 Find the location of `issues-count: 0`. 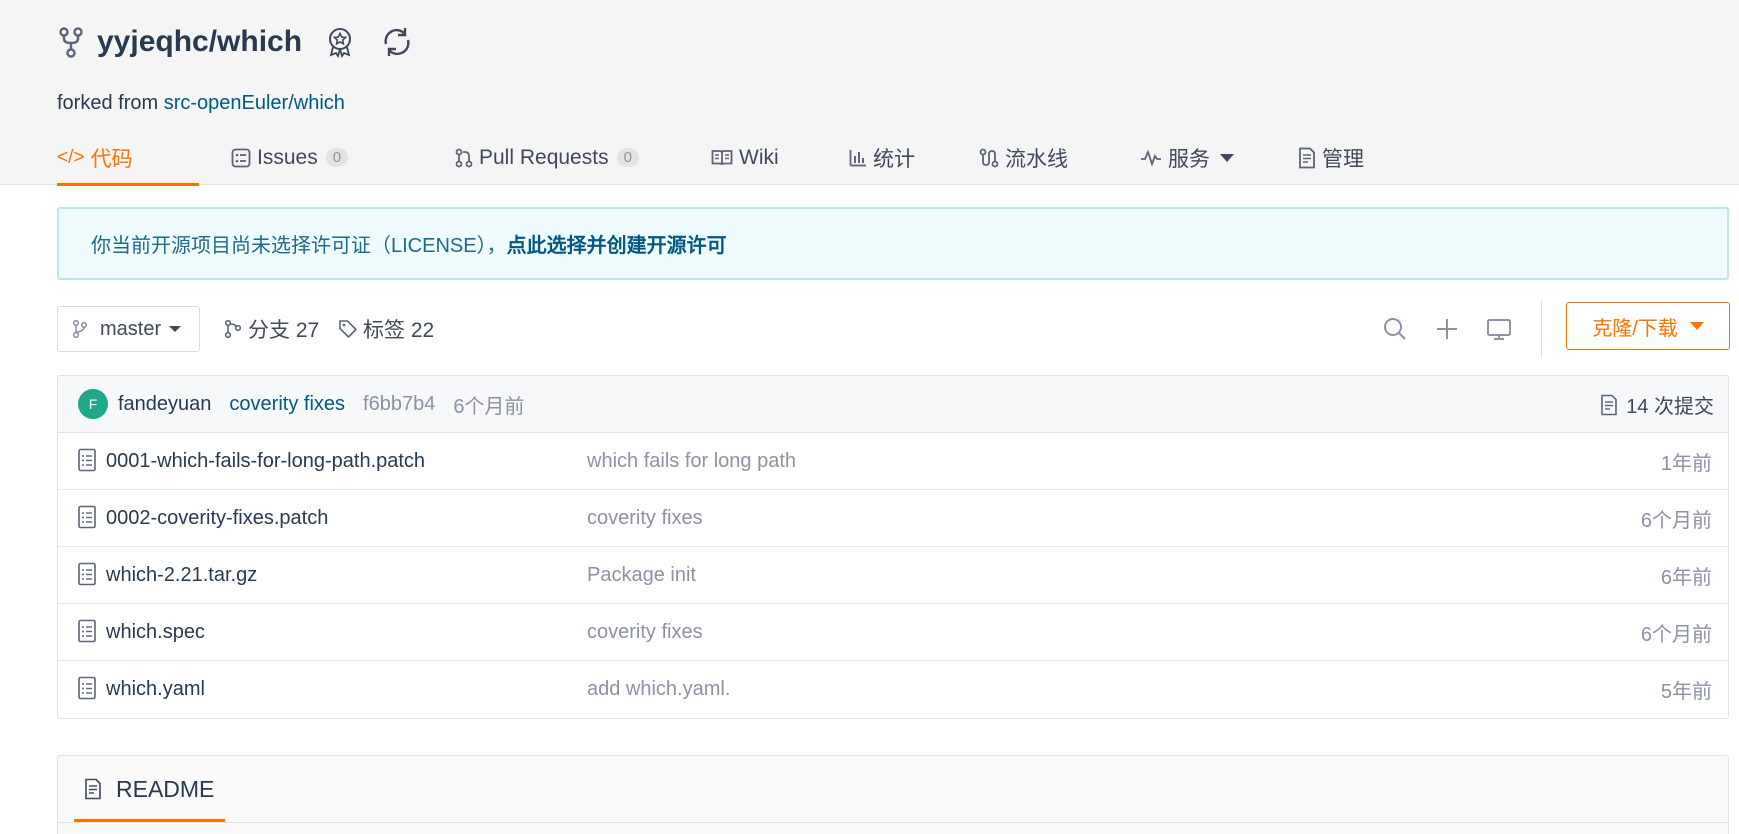

issues-count: 0 is located at coordinates (337, 157).